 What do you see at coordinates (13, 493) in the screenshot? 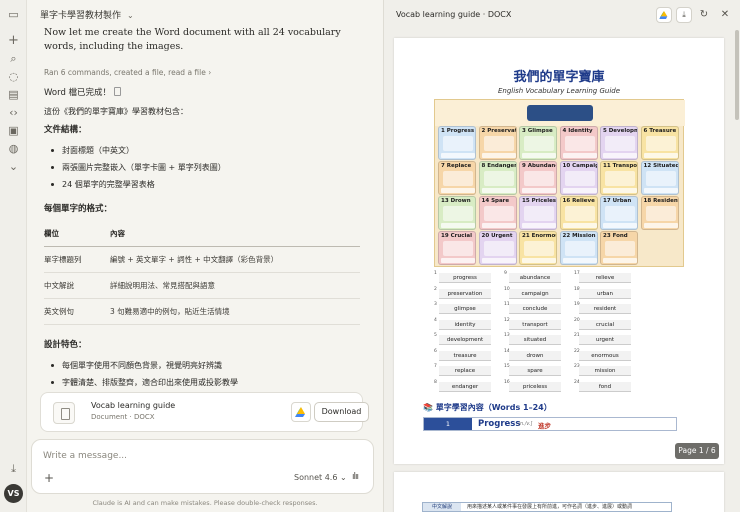
I see `avatar: VS` at bounding box center [13, 493].